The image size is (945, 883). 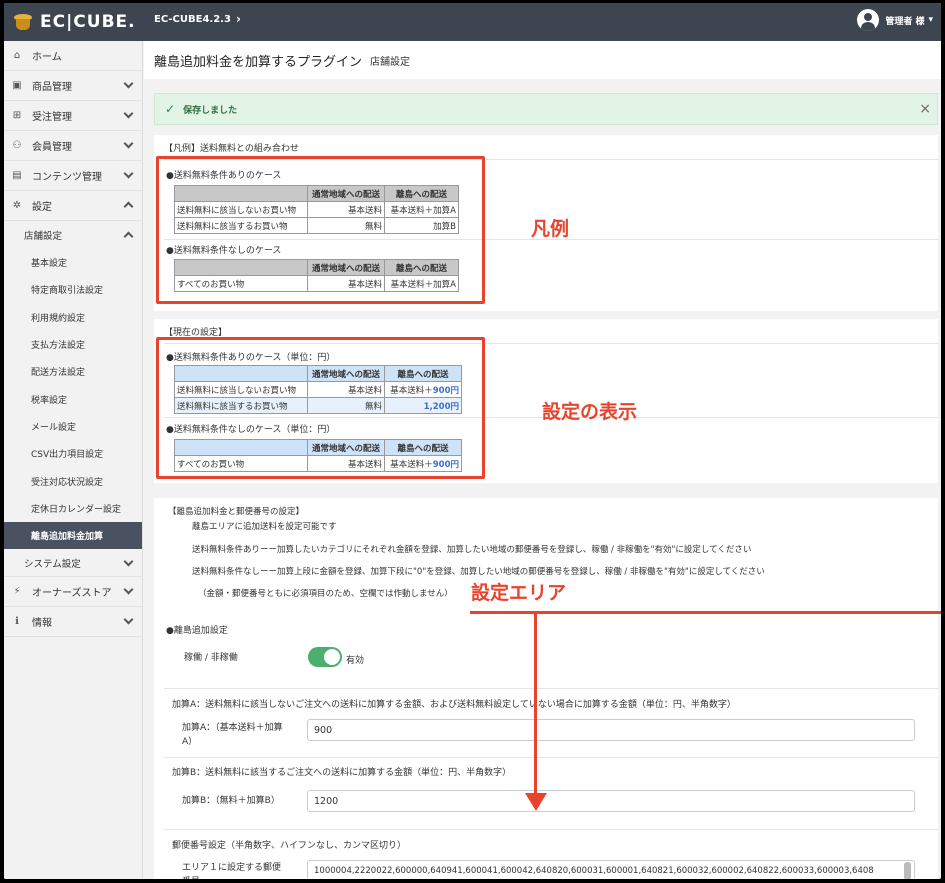 What do you see at coordinates (232, 728) in the screenshot?
I see `addA-label: 加算A：（基本送料＋加算` at bounding box center [232, 728].